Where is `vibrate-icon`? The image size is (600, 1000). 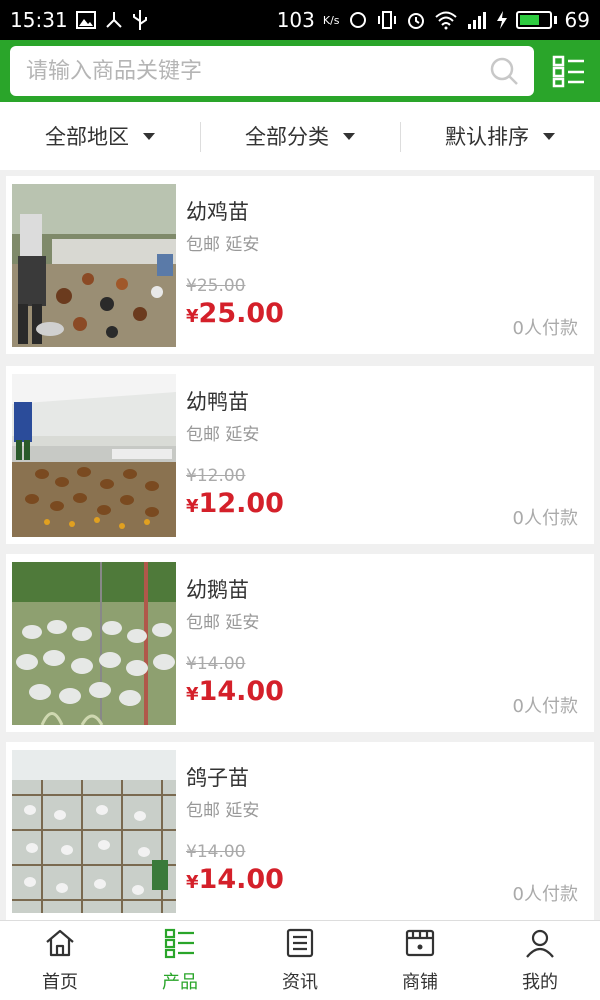
vibrate-icon is located at coordinates (387, 20).